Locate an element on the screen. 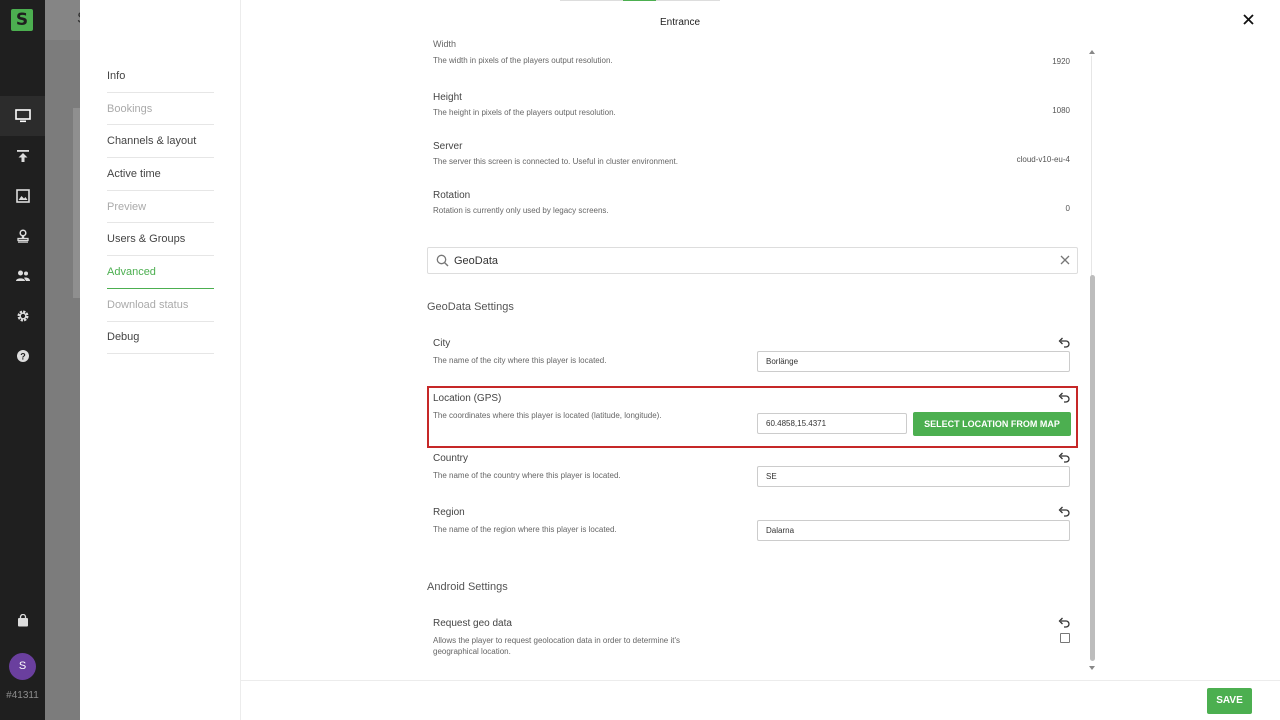 Image resolution: width=1280 pixels, height=720 pixels. shopping-bag-icon is located at coordinates (22, 619).